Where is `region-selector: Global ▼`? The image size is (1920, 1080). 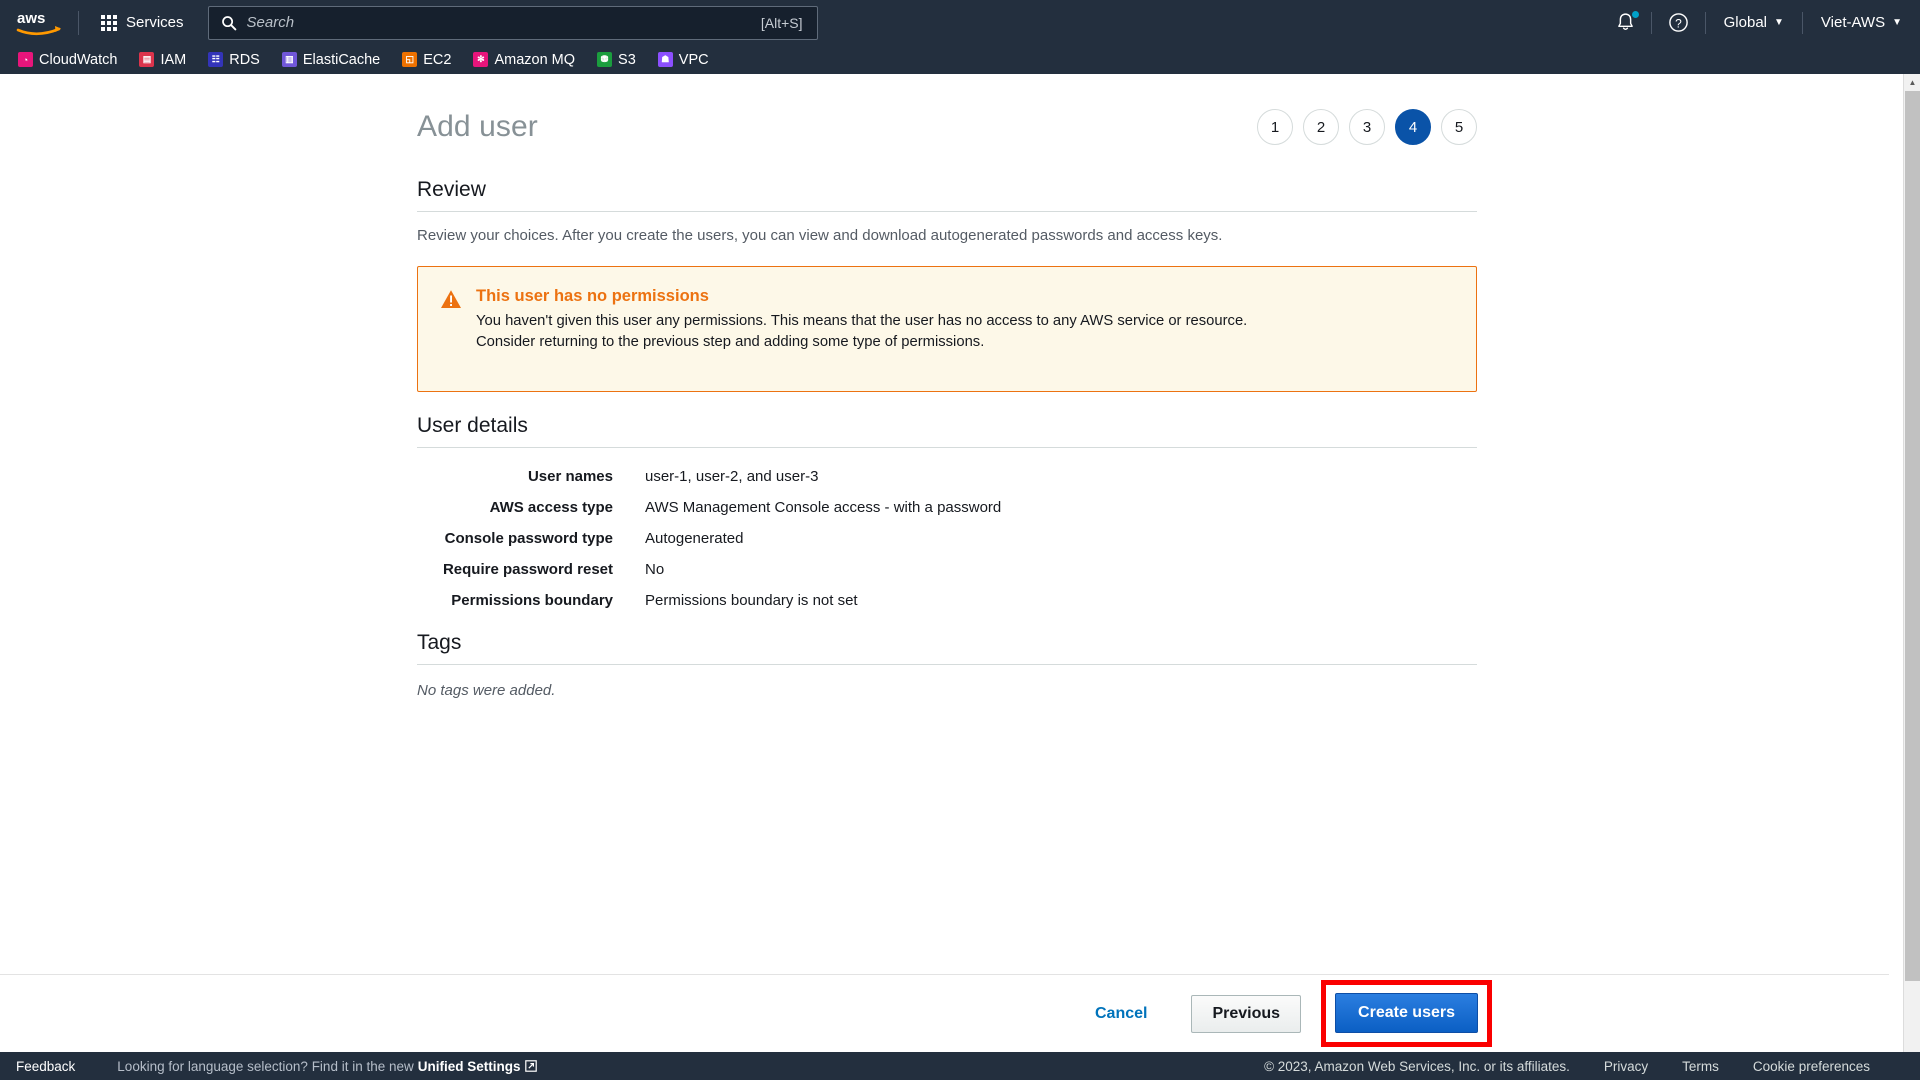 region-selector: Global ▼ is located at coordinates (1754, 22).